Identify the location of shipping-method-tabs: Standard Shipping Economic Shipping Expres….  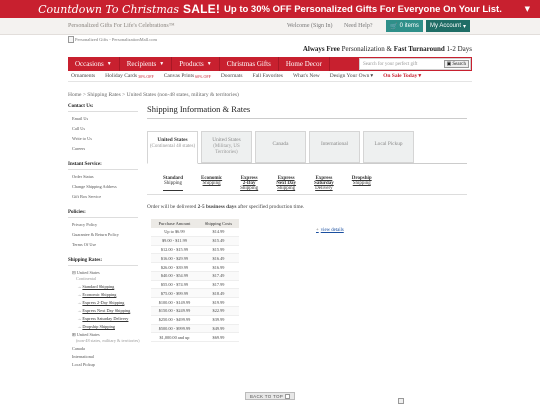
(307, 183).